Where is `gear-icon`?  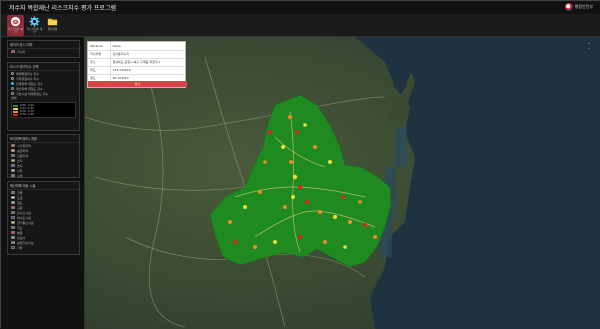 gear-icon is located at coordinates (34, 21).